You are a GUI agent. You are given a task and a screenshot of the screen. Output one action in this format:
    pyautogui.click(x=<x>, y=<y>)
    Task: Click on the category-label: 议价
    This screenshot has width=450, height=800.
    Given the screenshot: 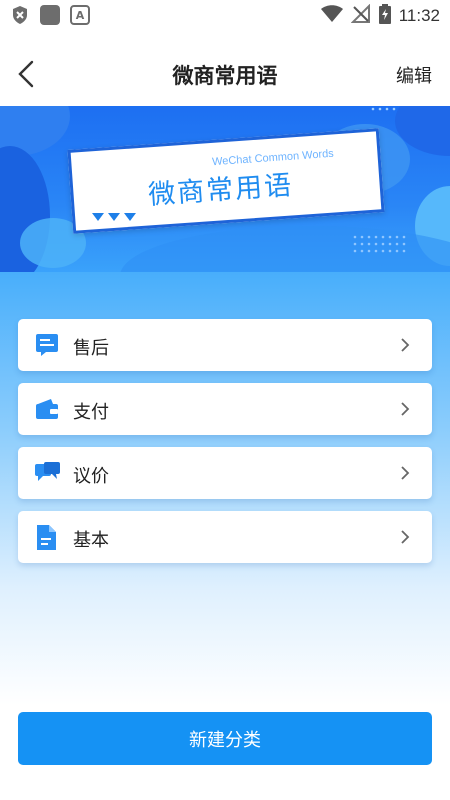 What is the action you would take?
    pyautogui.click(x=91, y=476)
    